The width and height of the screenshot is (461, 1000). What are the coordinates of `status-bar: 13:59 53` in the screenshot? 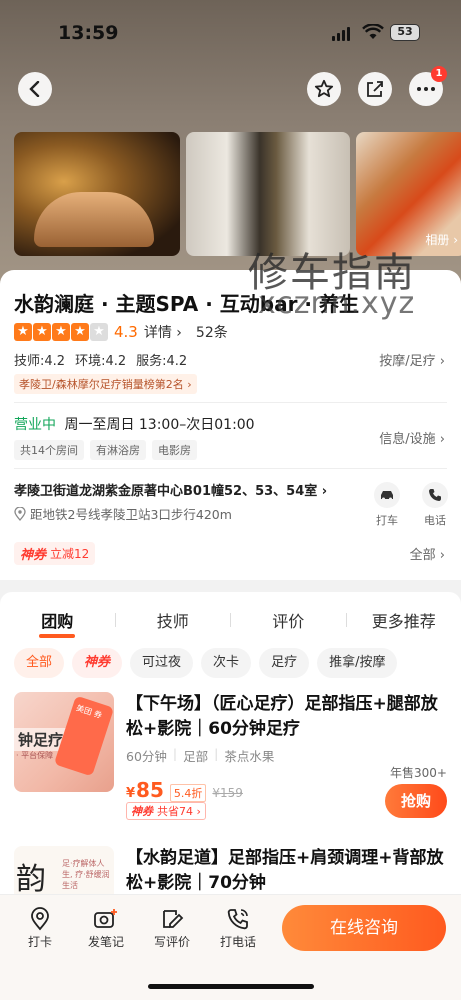 It's located at (230, 30).